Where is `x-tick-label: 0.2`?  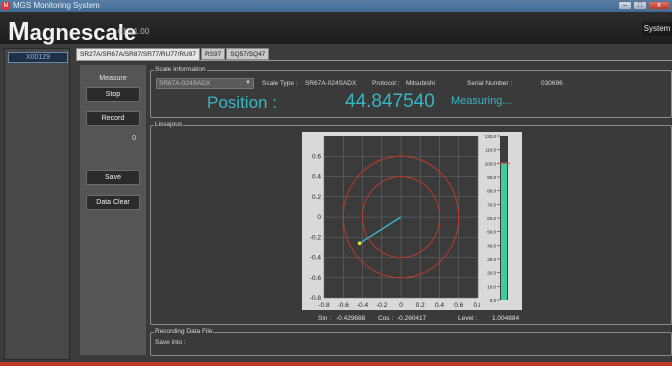 x-tick-label: 0.2 is located at coordinates (420, 305).